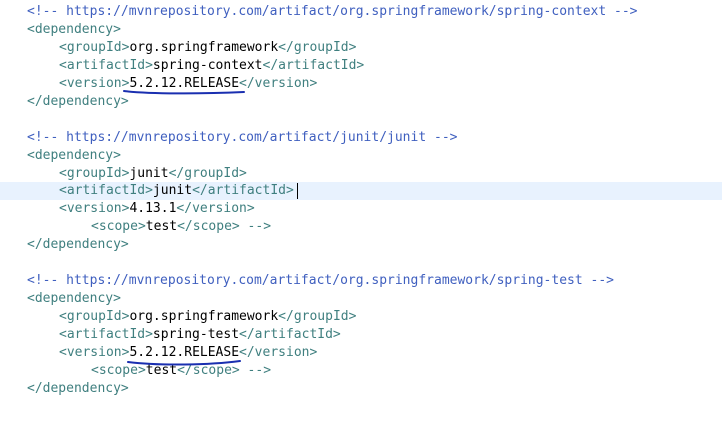 This screenshot has height=434, width=722. What do you see at coordinates (207, 65) in the screenshot?
I see `artifact-id-value: spring-context` at bounding box center [207, 65].